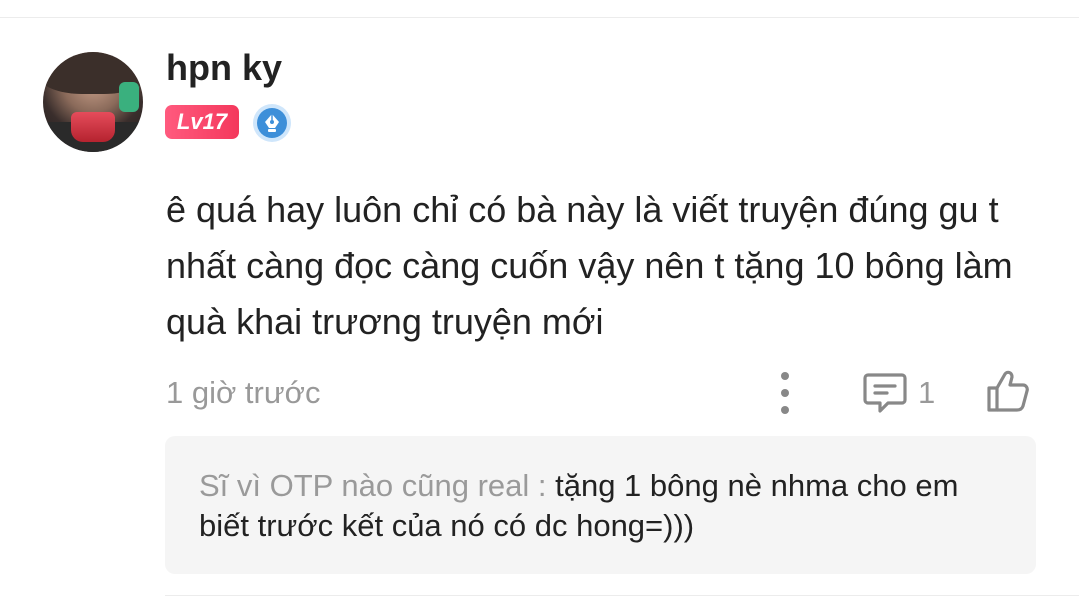 The width and height of the screenshot is (1079, 597). What do you see at coordinates (243, 392) in the screenshot?
I see `comment-timestamp: 1 giờ trước` at bounding box center [243, 392].